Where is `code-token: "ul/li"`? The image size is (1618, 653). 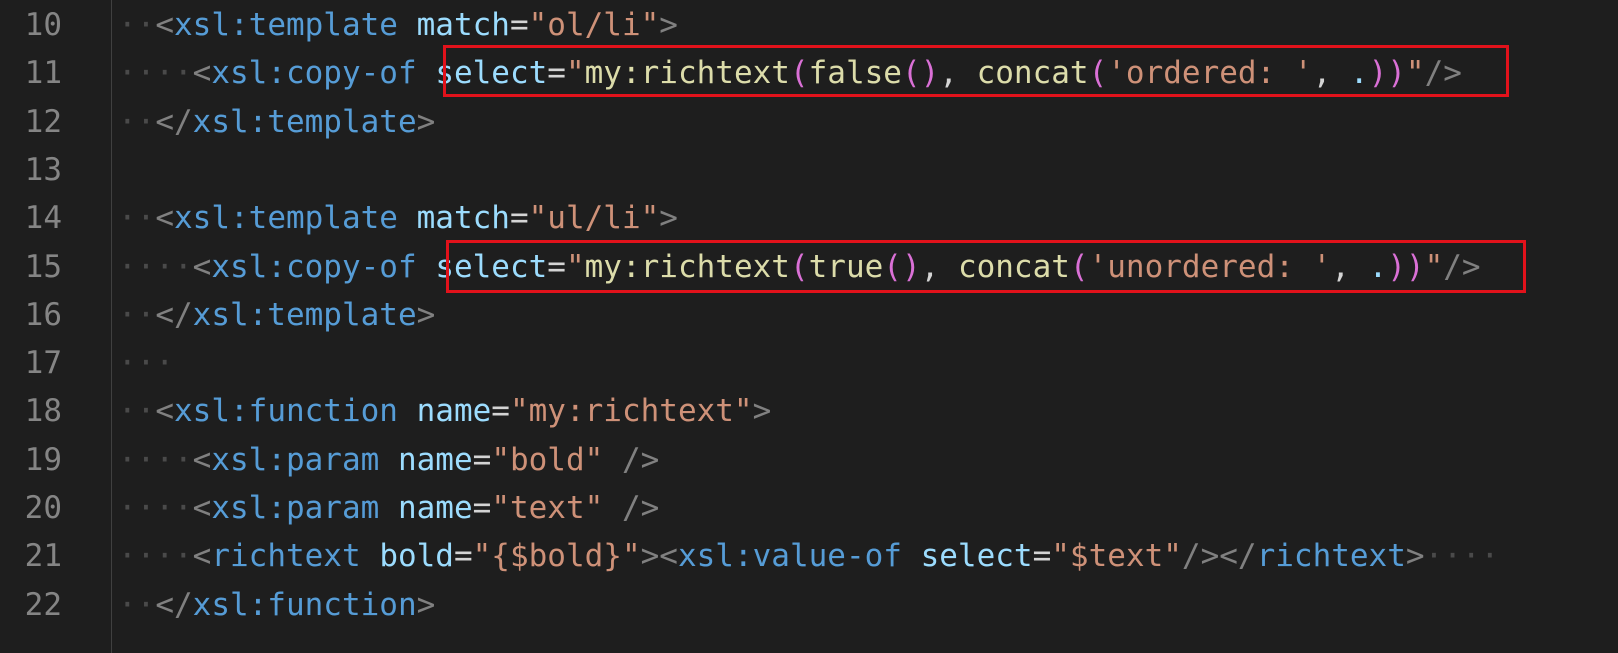 code-token: "ul/li" is located at coordinates (594, 218).